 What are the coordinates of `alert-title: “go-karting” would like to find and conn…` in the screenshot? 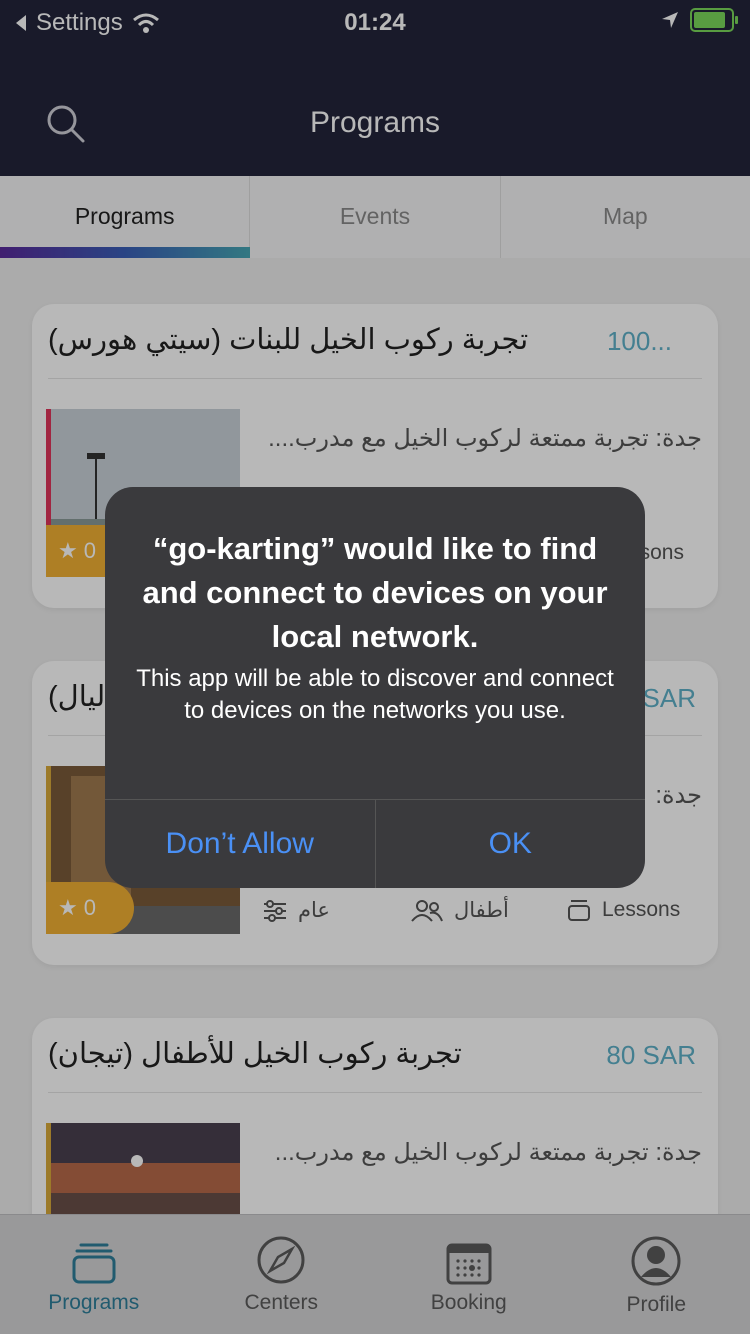 It's located at (375, 592).